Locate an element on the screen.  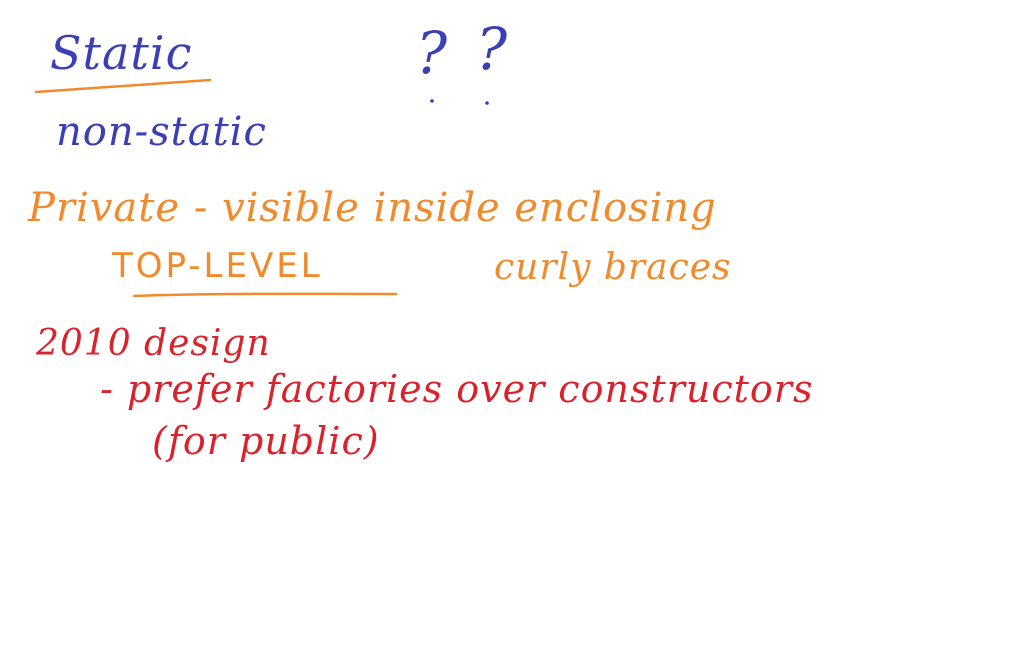
for-public-note: (for public) is located at coordinates (266, 441).